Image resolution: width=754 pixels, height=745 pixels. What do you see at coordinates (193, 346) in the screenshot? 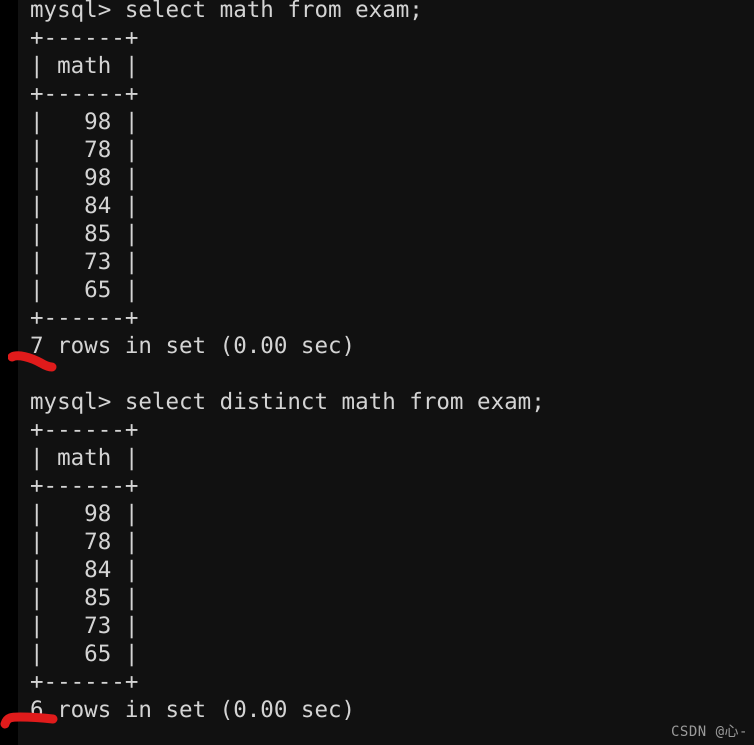
I see `terminal-line: 7 rows in set (0.00 sec)` at bounding box center [193, 346].